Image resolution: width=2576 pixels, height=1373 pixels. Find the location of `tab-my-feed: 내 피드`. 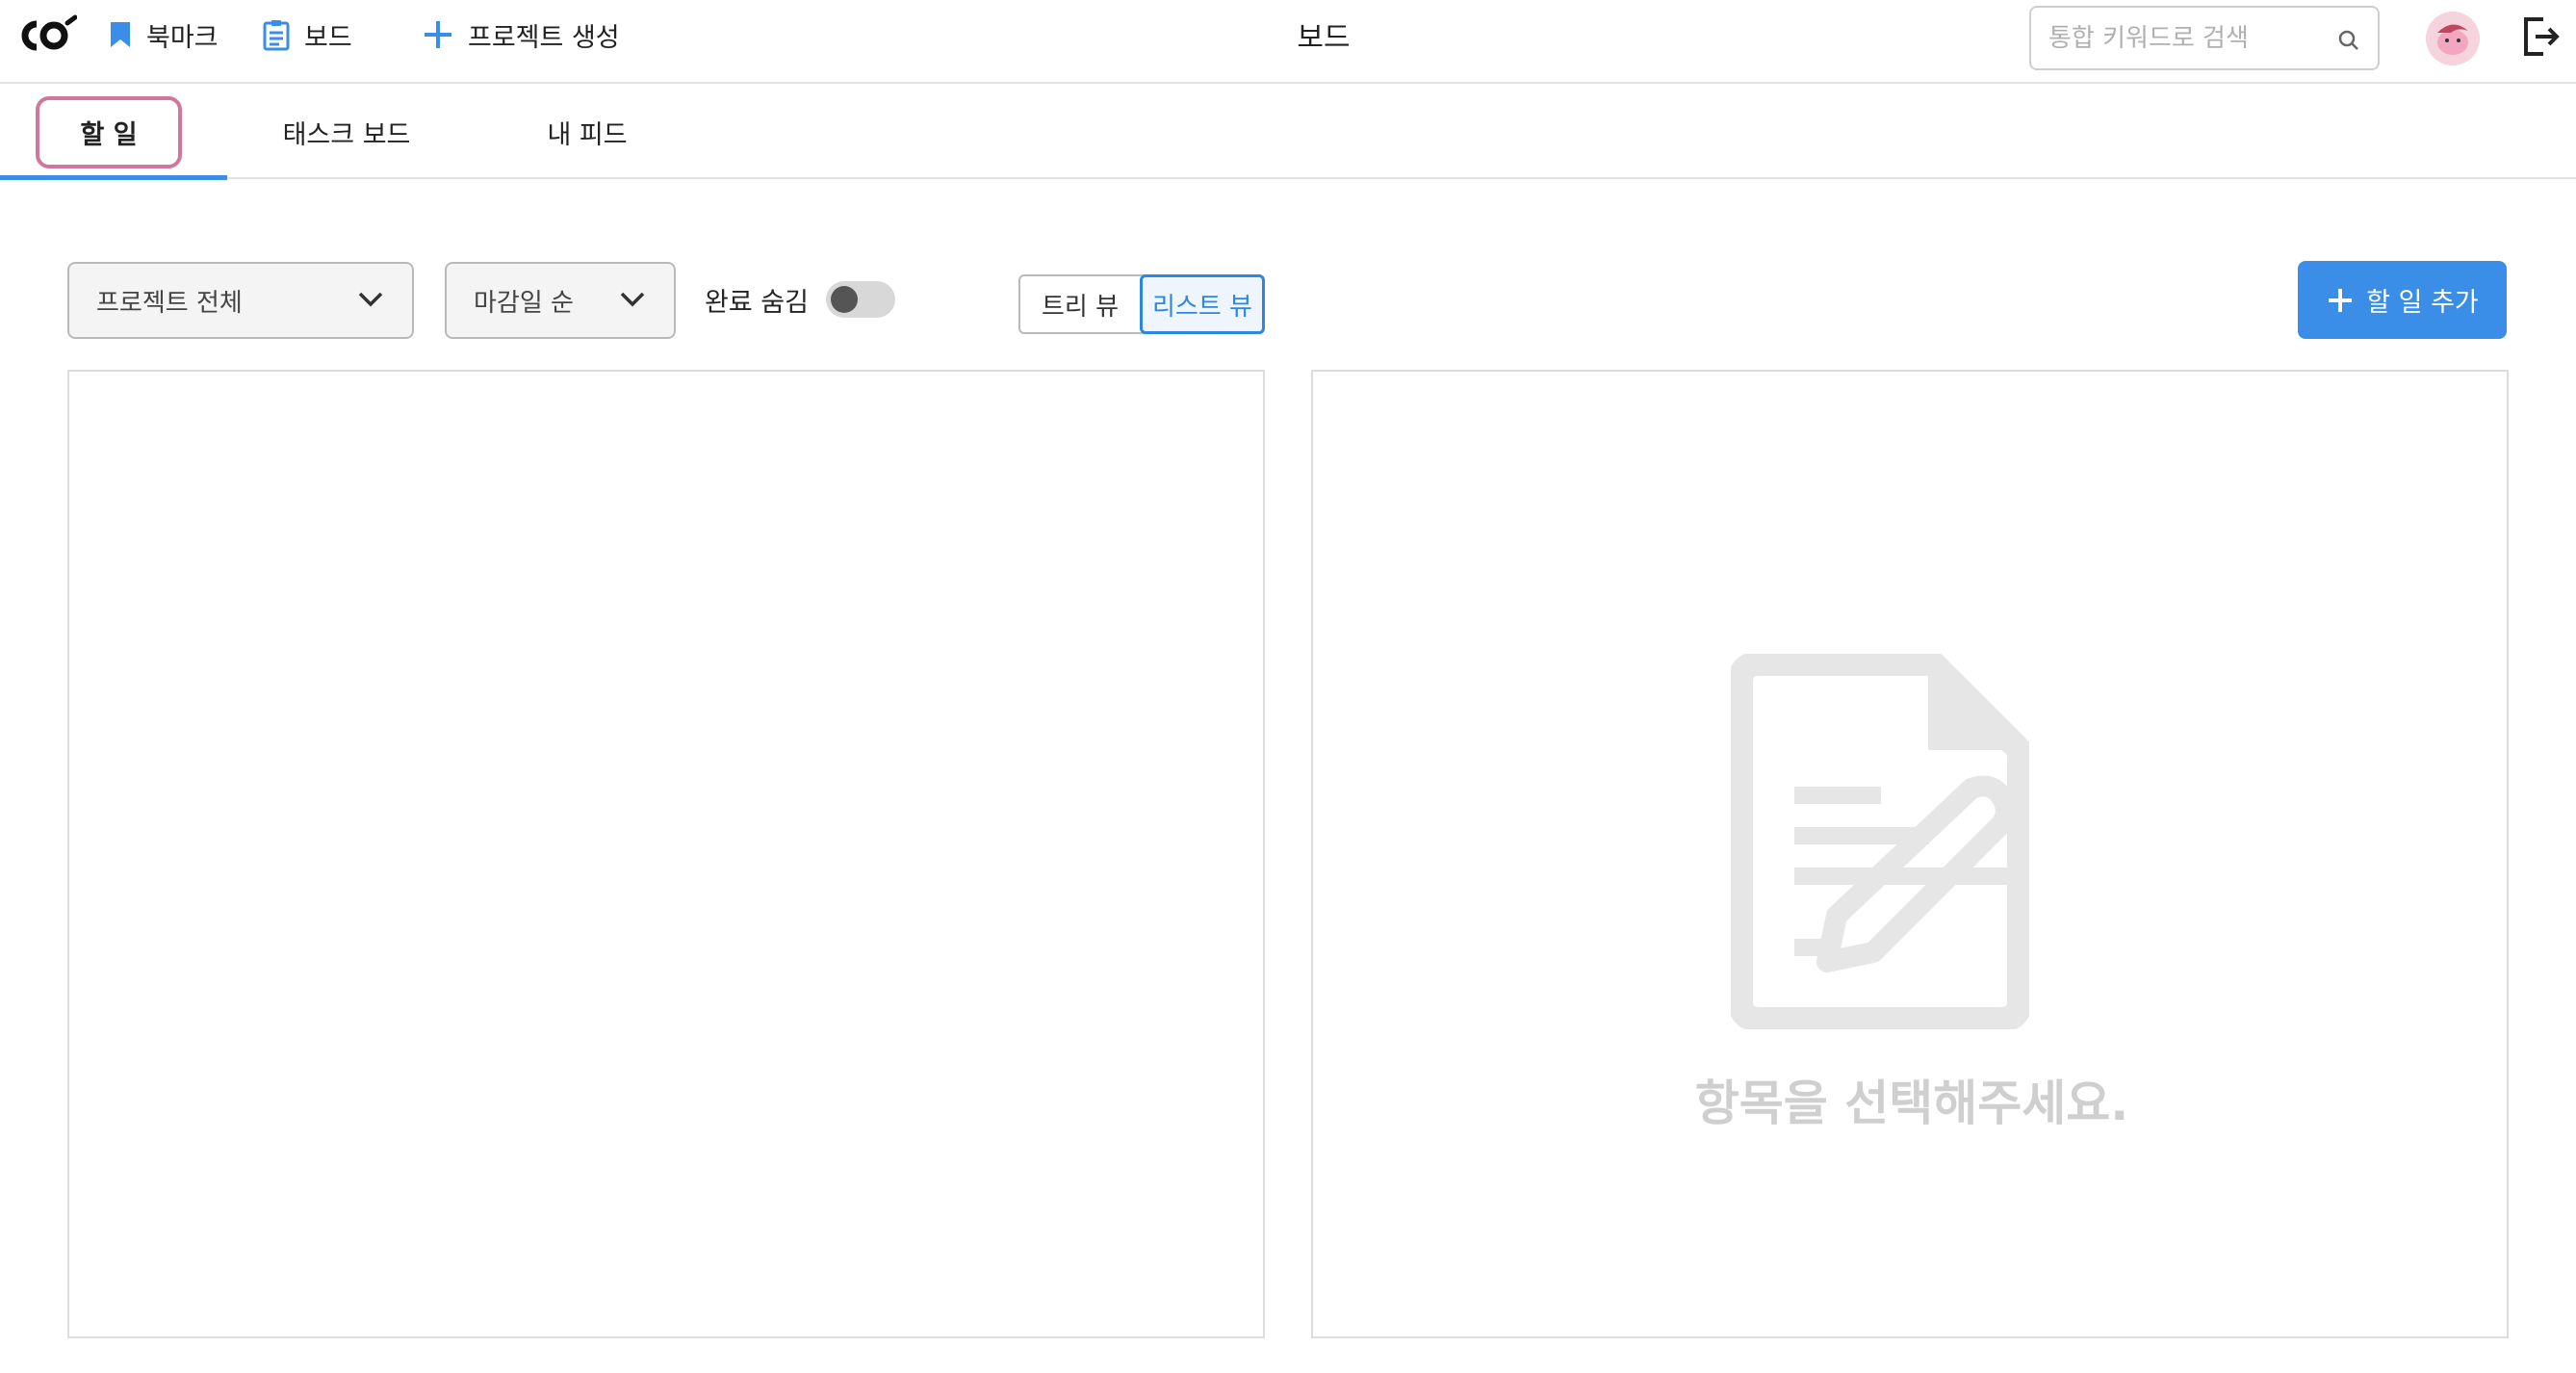

tab-my-feed: 내 피드 is located at coordinates (587, 132).